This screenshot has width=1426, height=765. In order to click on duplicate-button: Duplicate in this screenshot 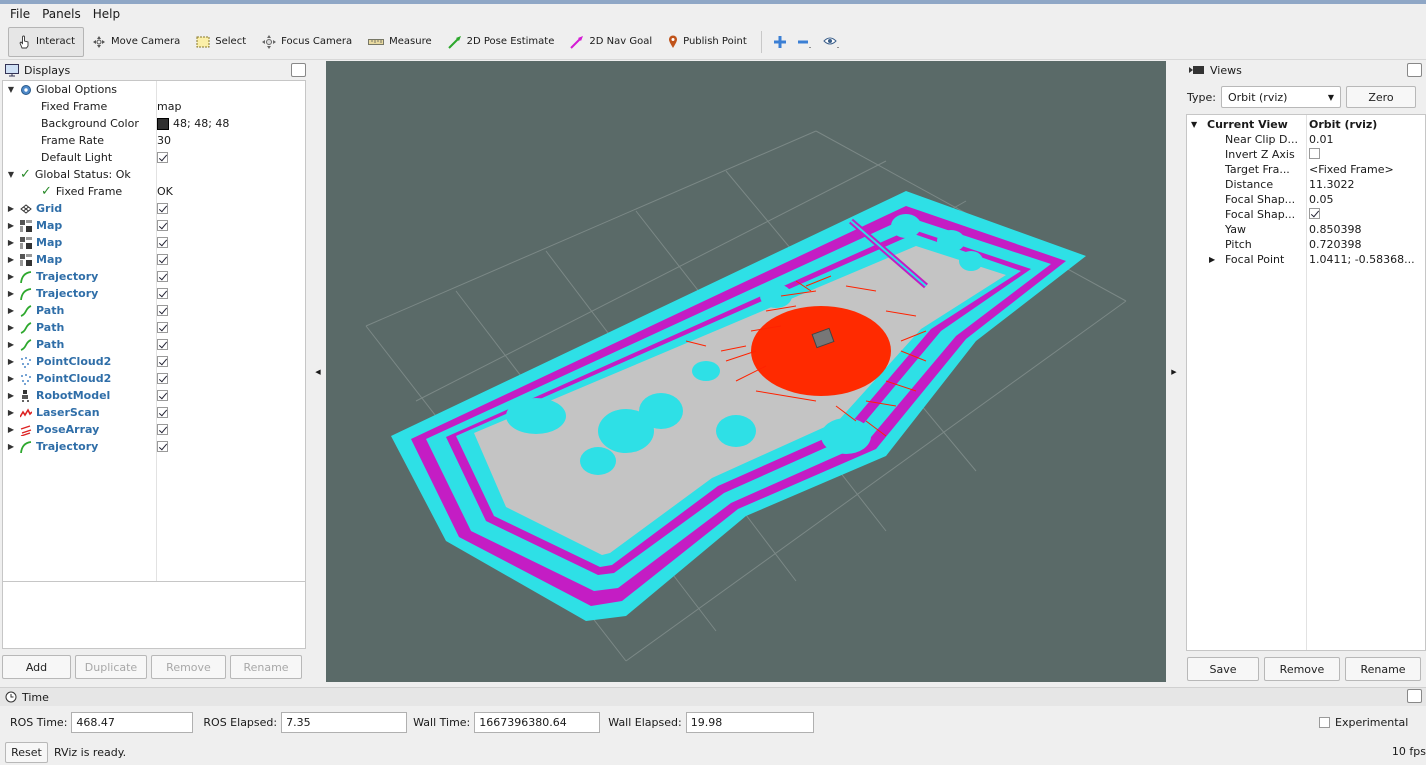, I will do `click(111, 667)`.